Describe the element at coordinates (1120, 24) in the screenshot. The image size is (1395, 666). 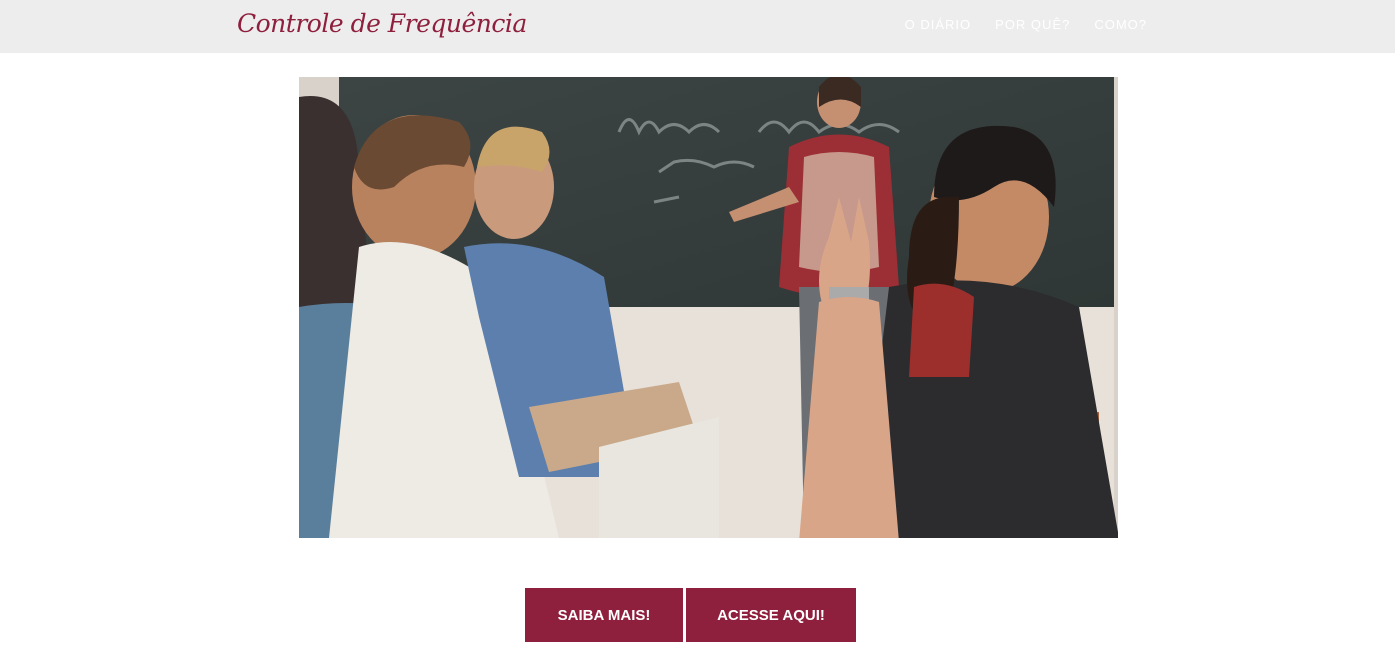
I see `nav-item-como: COMO?` at that location.